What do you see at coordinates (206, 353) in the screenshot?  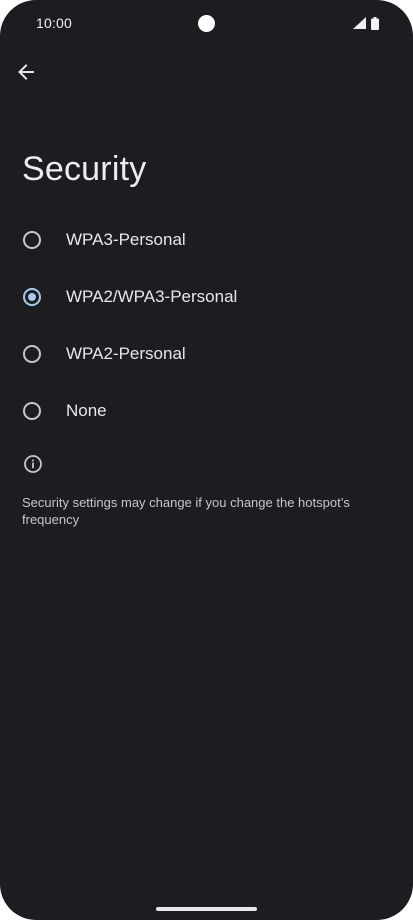 I see `option-wpa2-personal: WPA2-Personal` at bounding box center [206, 353].